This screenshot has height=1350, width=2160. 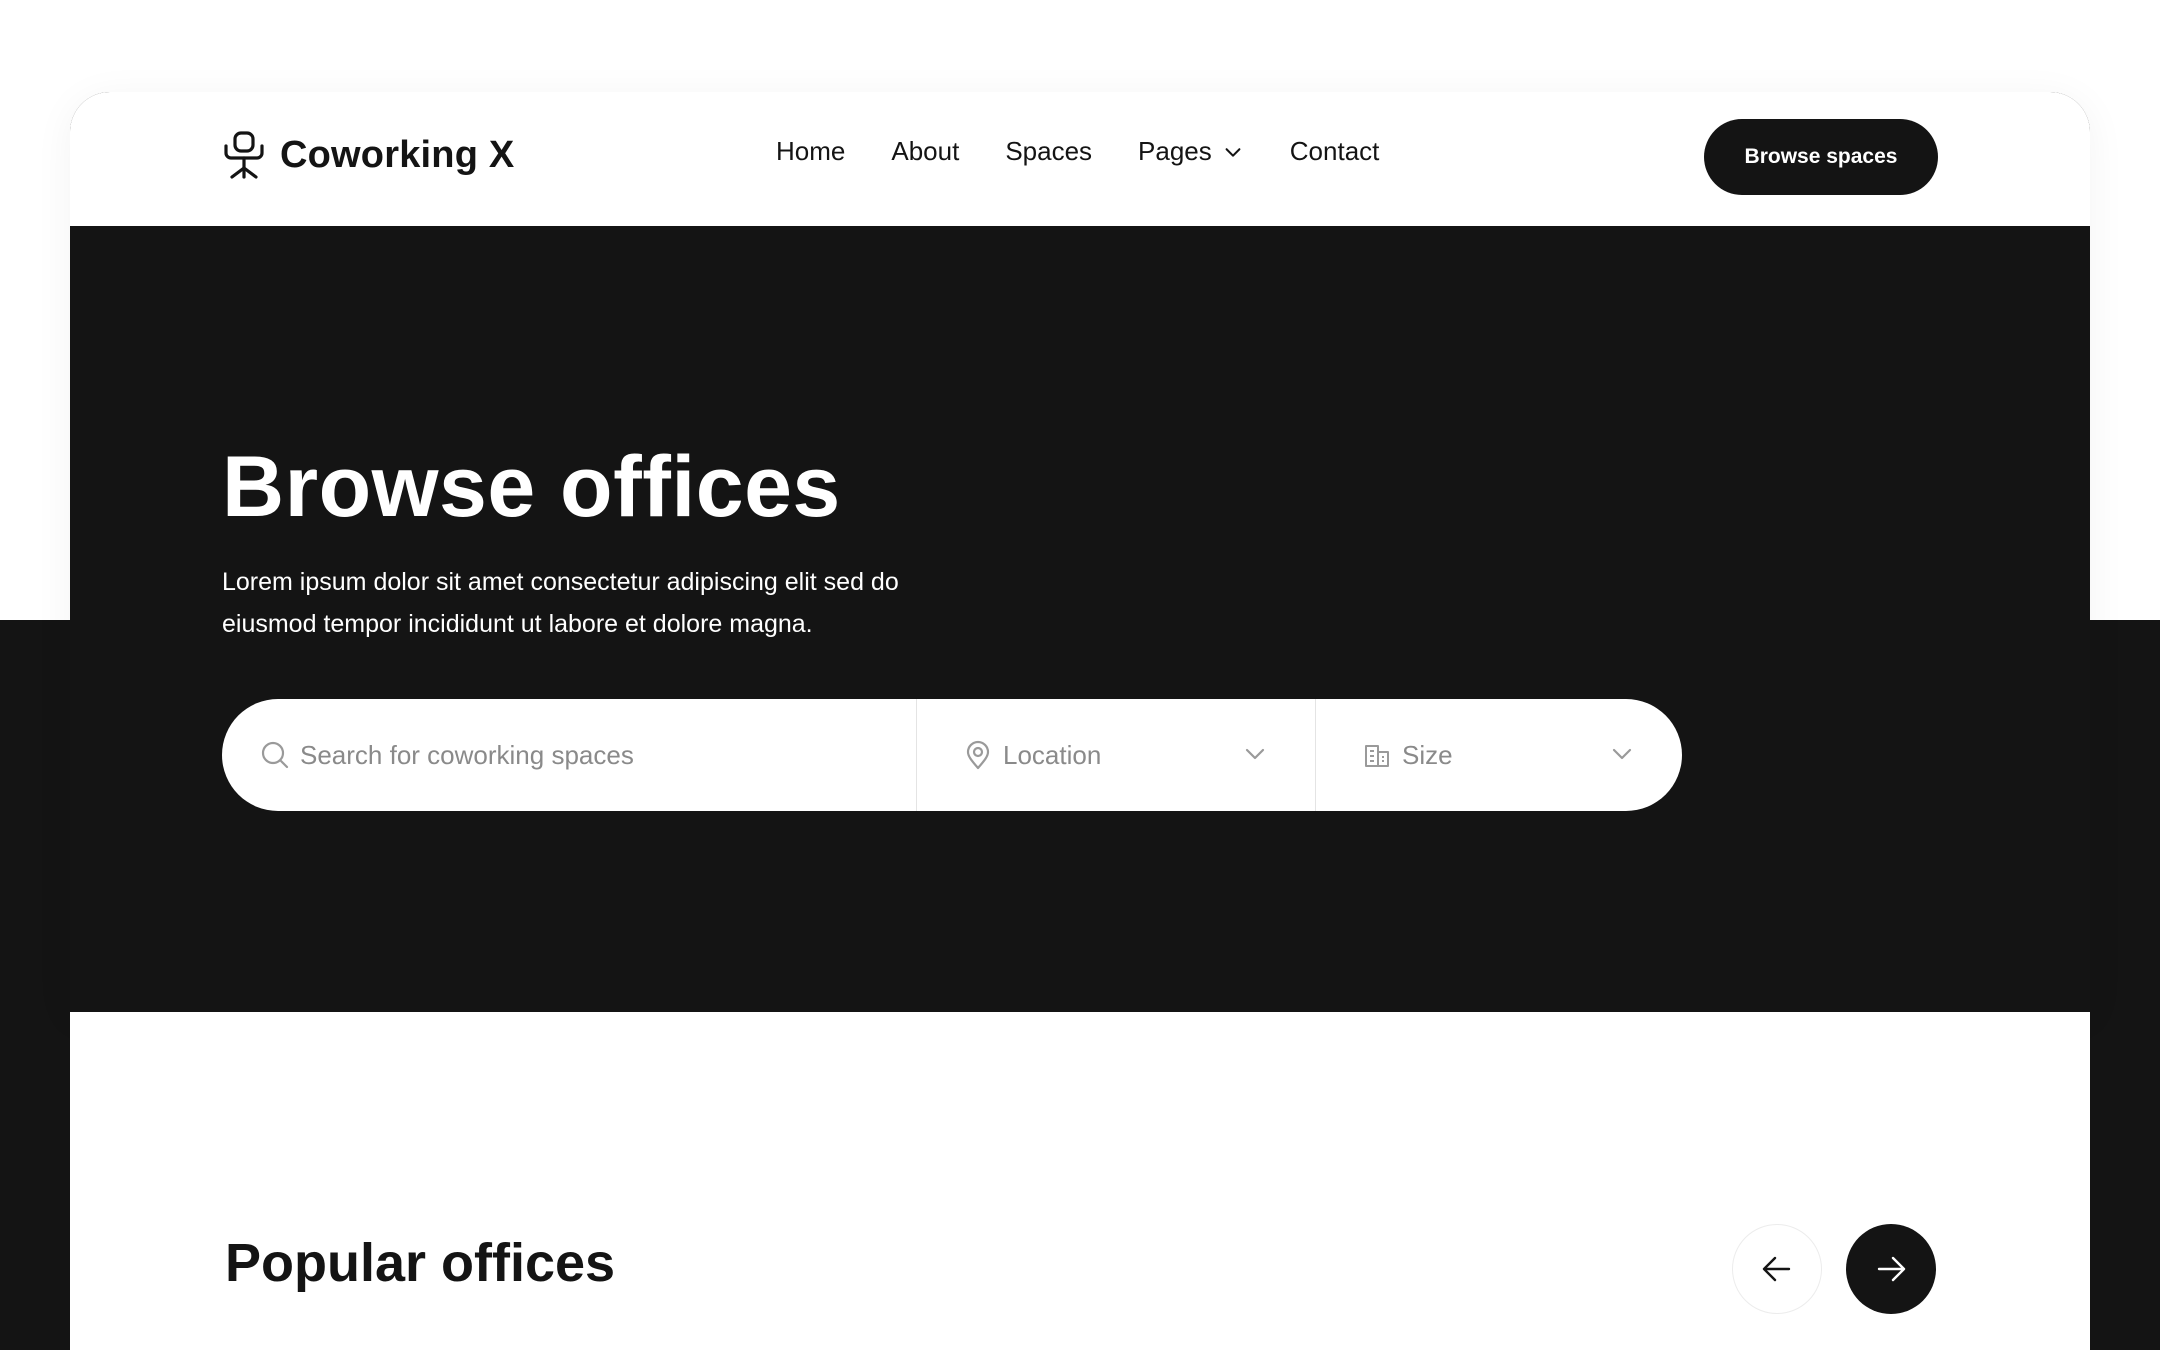 What do you see at coordinates (420, 1263) in the screenshot?
I see `popular-offices-title: Popular offices` at bounding box center [420, 1263].